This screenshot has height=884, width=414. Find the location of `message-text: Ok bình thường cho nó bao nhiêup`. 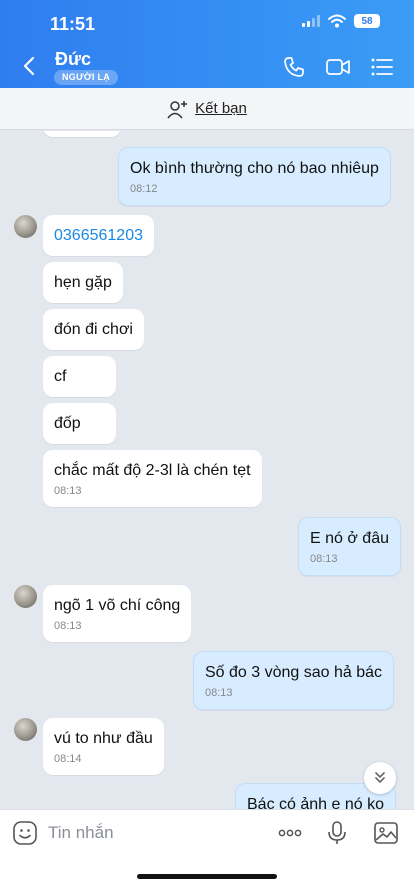

message-text: Ok bình thường cho nó bao nhiêup is located at coordinates (254, 168).